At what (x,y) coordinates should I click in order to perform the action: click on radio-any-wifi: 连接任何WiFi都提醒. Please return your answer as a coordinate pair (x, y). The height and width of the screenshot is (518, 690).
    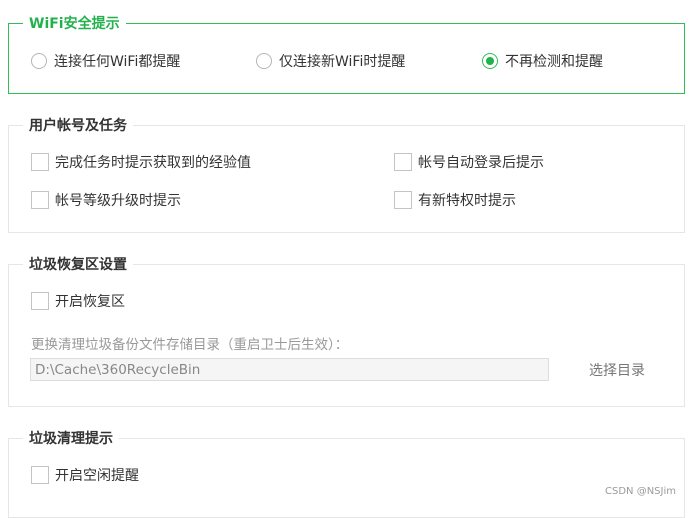
    Looking at the image, I should click on (105, 61).